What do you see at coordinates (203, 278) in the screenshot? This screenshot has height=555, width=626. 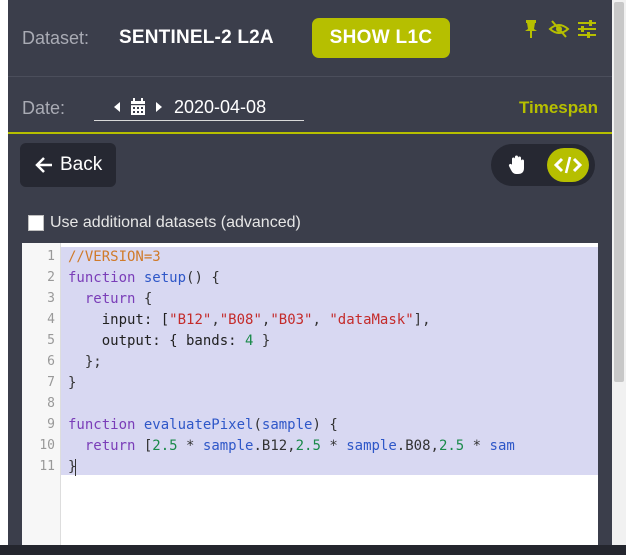 I see `code-text: () {` at bounding box center [203, 278].